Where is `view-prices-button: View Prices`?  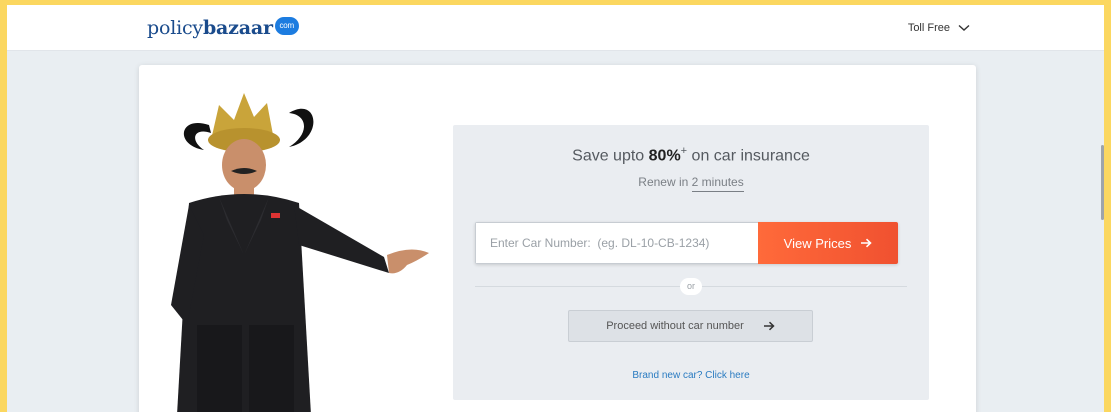
view-prices-button: View Prices is located at coordinates (828, 243).